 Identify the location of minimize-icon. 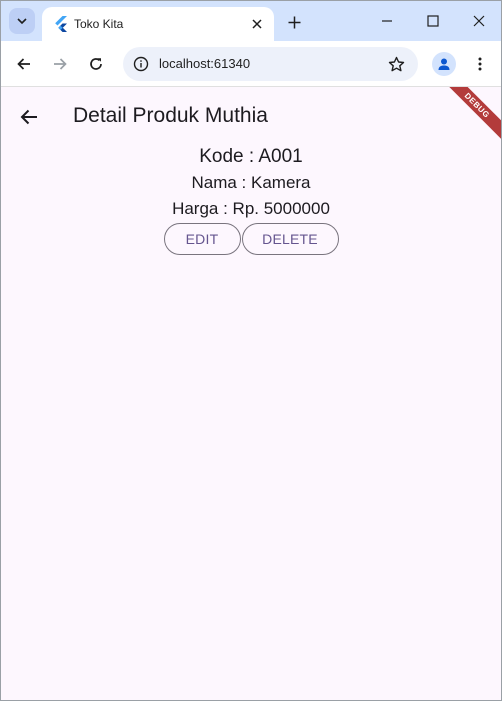
(387, 21).